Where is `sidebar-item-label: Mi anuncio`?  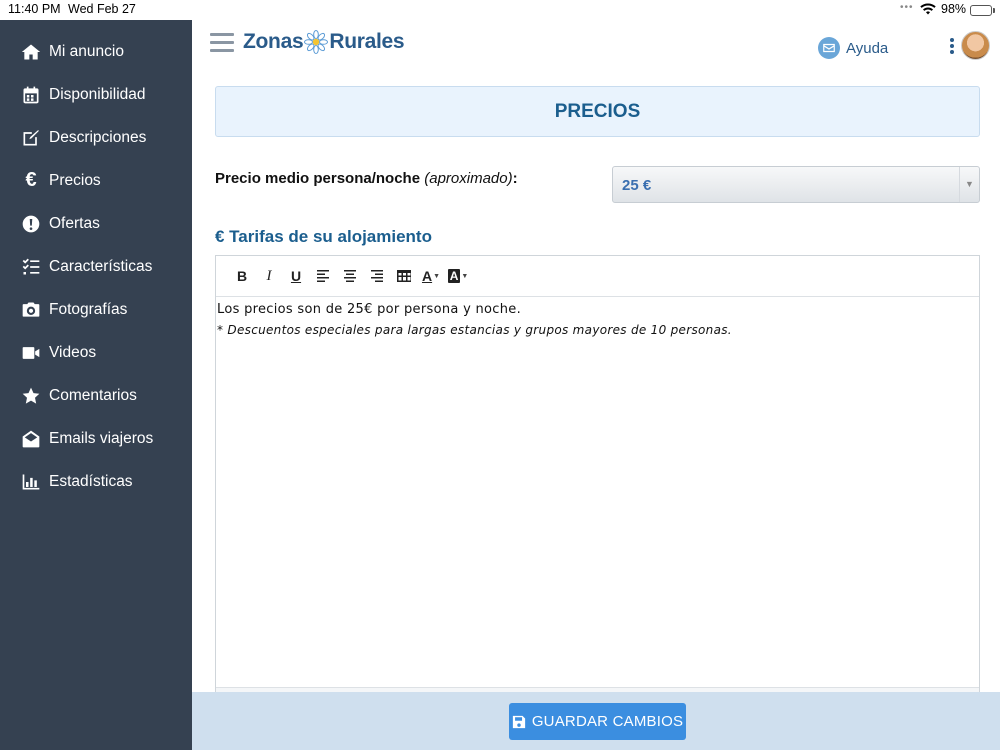 sidebar-item-label: Mi anuncio is located at coordinates (86, 51).